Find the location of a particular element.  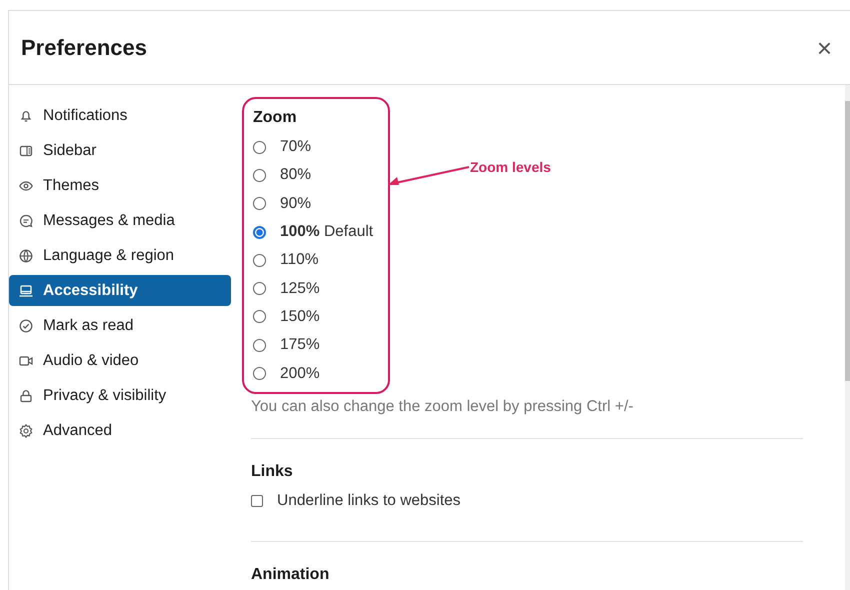

zoom-option: 90% is located at coordinates (320, 204).